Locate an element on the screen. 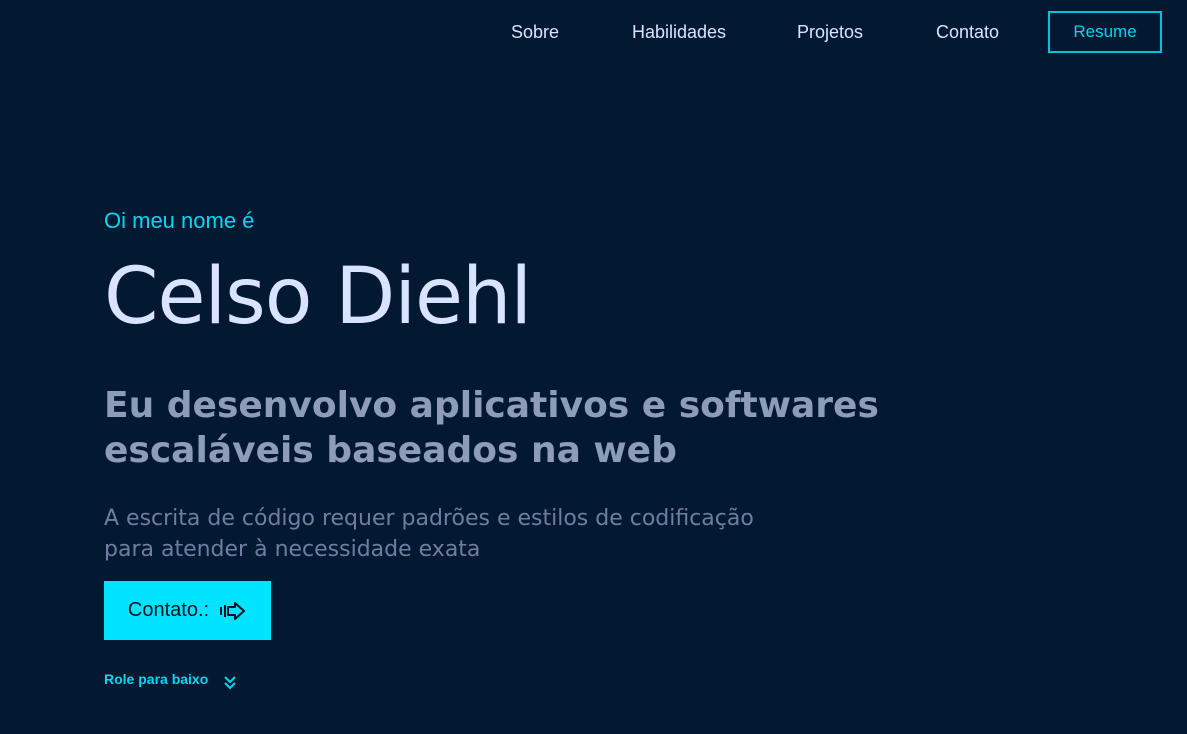 This screenshot has width=1187, height=734. greeting-text: Oi meu nome é is located at coordinates (179, 220).